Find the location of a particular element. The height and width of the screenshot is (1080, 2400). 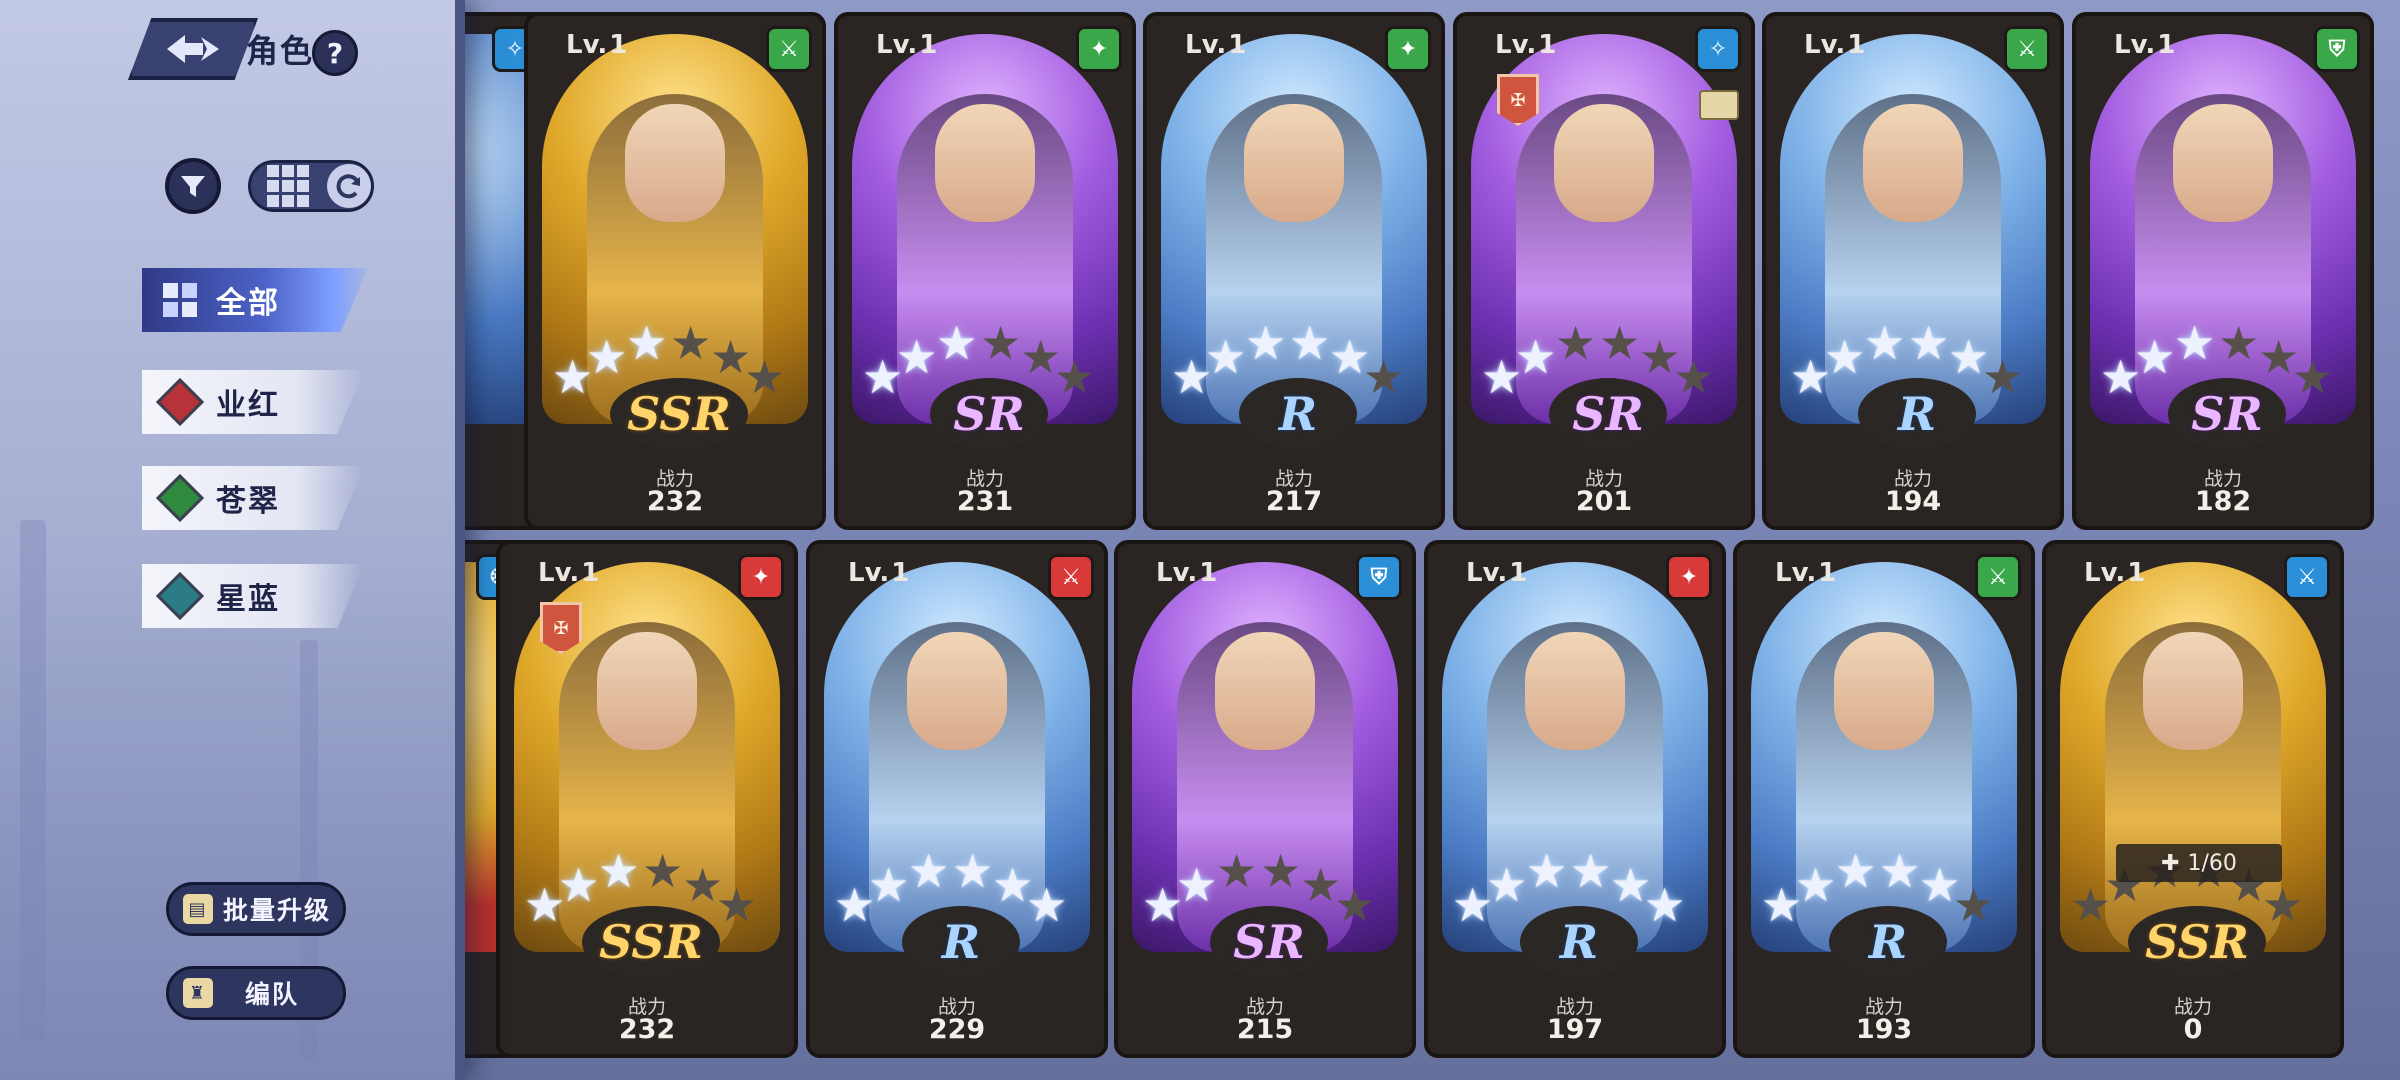

shard-progress: ✚ 1/60 is located at coordinates (2199, 863).